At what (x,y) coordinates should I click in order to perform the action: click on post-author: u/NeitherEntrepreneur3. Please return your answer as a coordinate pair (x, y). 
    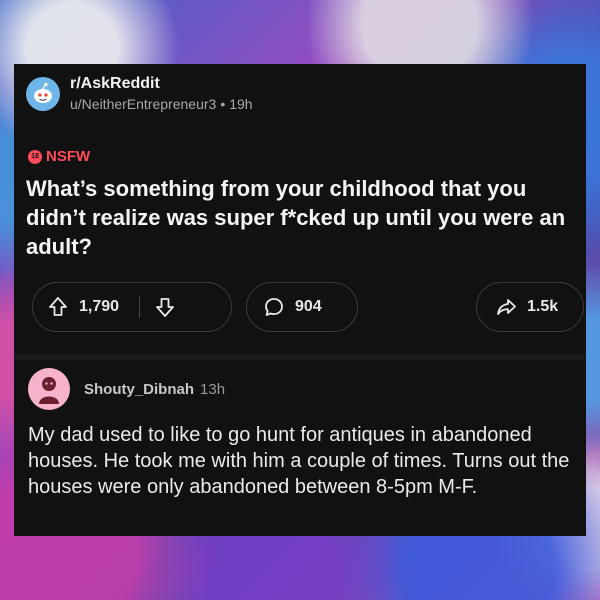
    Looking at the image, I should click on (143, 104).